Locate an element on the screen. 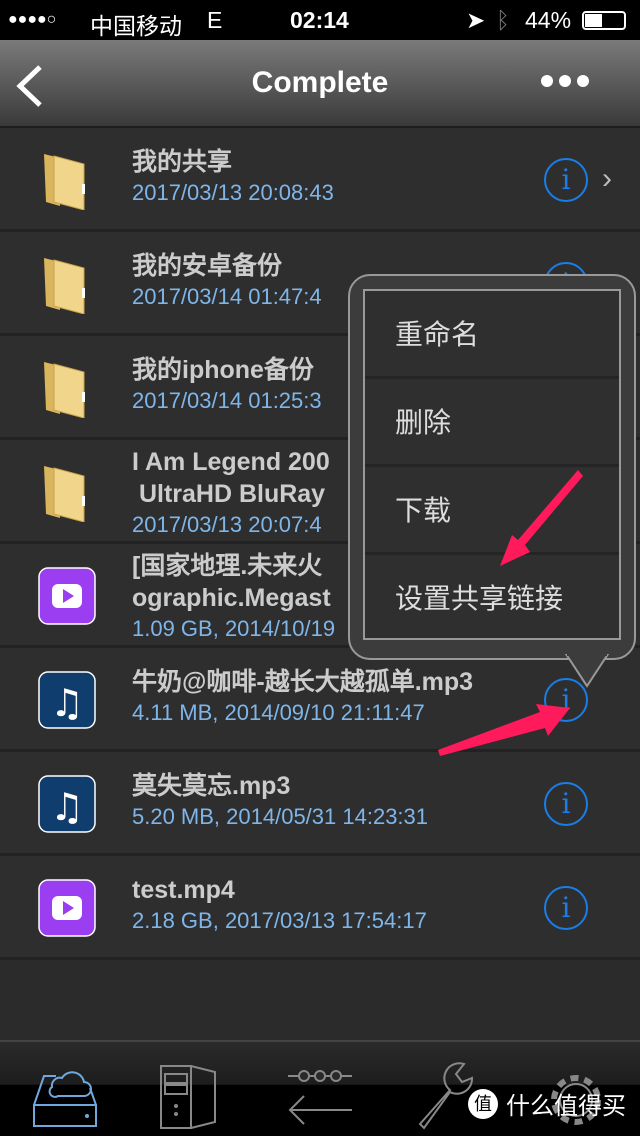 The width and height of the screenshot is (640, 1136). status-bar: ●●●●○ 中国移动 E 02:14 ➤ ᛒ 44% is located at coordinates (320, 20).